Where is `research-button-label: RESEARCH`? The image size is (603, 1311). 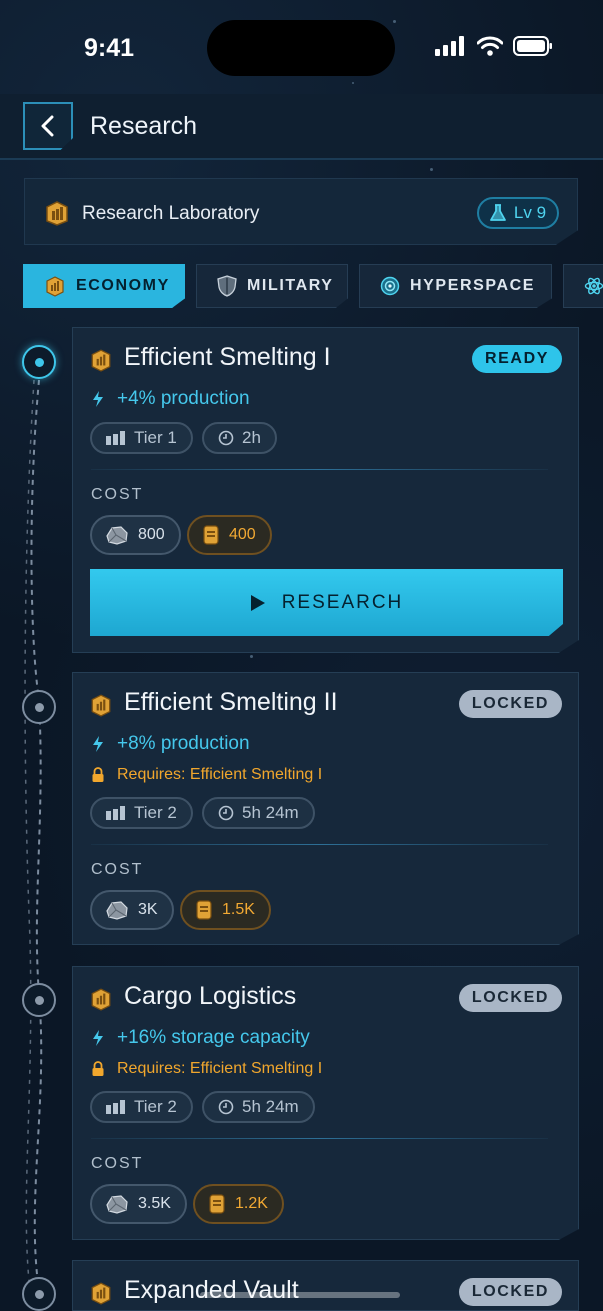
research-button-label: RESEARCH is located at coordinates (342, 602).